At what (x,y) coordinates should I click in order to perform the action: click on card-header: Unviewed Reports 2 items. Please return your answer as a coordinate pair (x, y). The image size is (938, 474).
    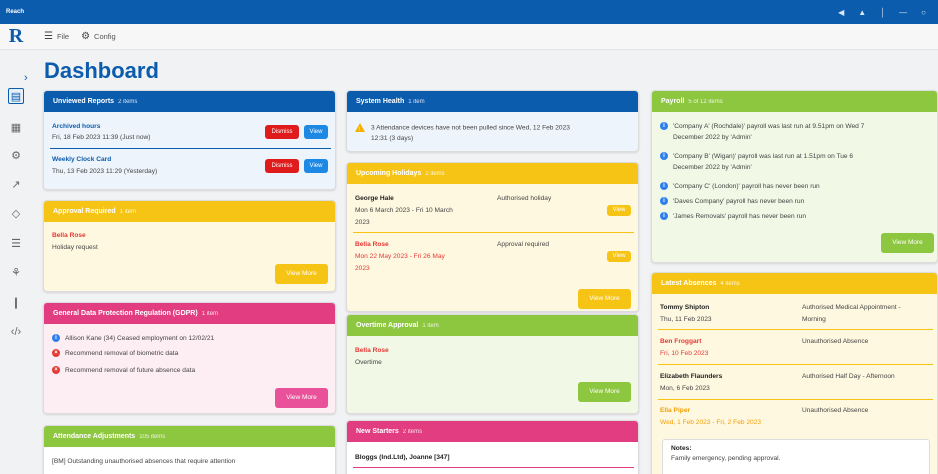
    Looking at the image, I should click on (189, 101).